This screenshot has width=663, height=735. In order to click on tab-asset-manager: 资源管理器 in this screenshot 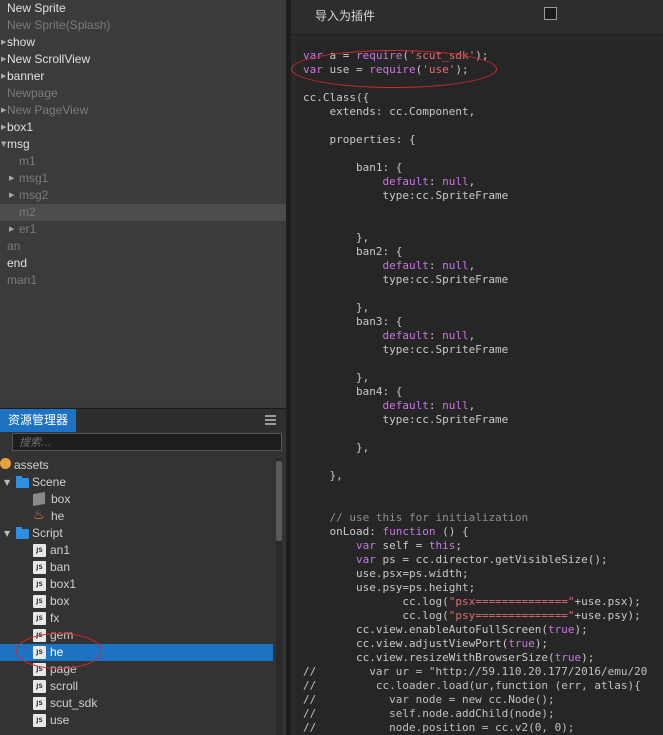, I will do `click(38, 420)`.